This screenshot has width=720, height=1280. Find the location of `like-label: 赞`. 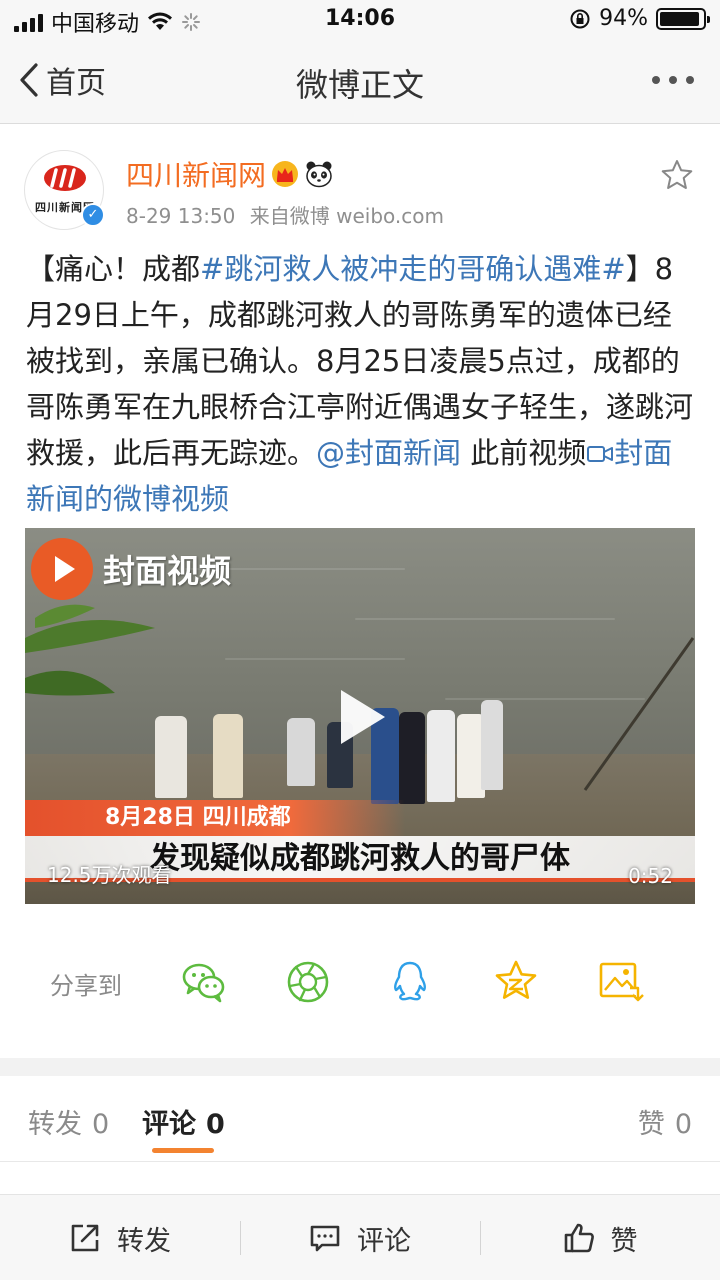

like-label: 赞 is located at coordinates (624, 1241).